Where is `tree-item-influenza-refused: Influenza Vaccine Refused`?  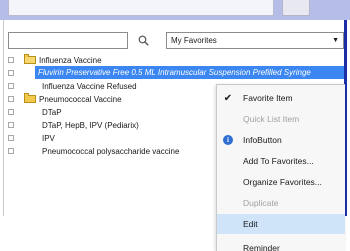 tree-item-influenza-refused: Influenza Vaccine Refused is located at coordinates (72, 86).